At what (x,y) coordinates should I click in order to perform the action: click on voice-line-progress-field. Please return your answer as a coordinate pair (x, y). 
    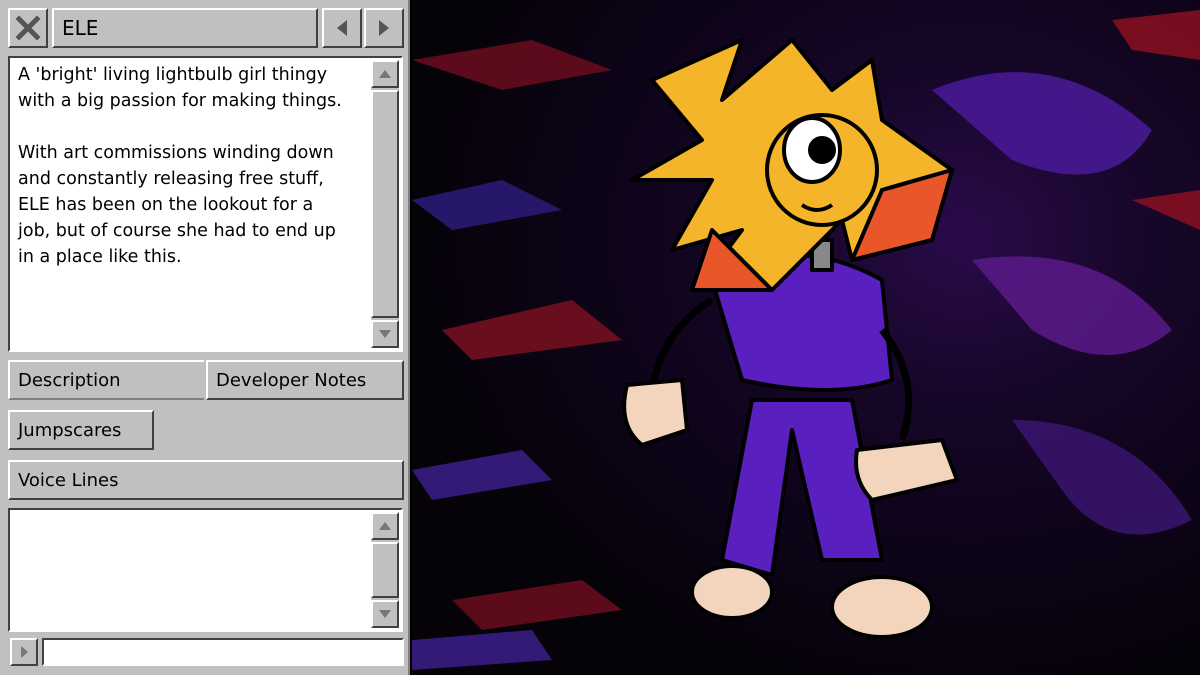
    Looking at the image, I should click on (223, 652).